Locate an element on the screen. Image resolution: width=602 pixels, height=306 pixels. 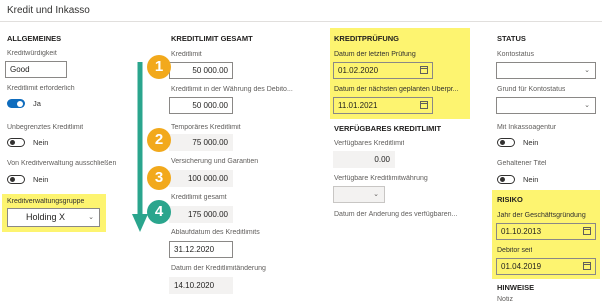
aenderung-label: Datum der Kreditlimitänderung is located at coordinates (218, 268).